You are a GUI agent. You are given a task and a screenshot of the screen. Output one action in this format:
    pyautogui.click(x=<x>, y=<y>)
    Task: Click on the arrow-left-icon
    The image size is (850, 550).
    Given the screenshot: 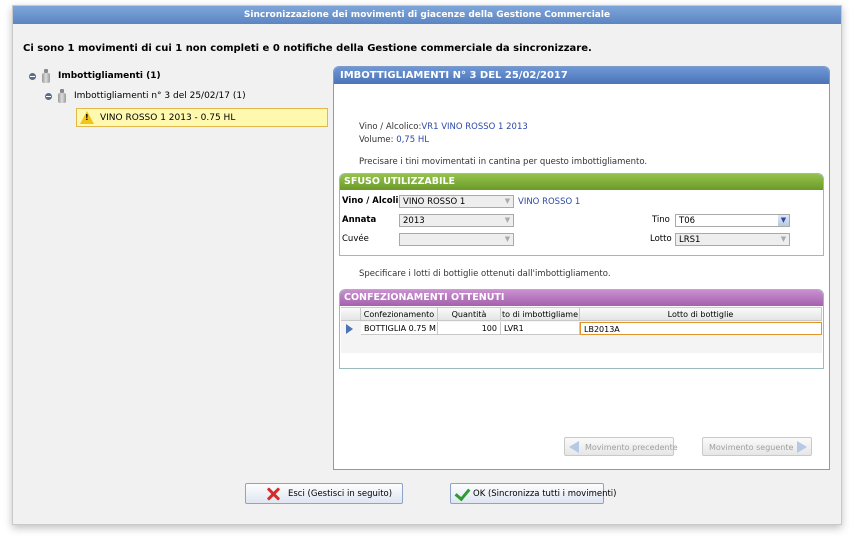 What is the action you would take?
    pyautogui.click(x=574, y=447)
    